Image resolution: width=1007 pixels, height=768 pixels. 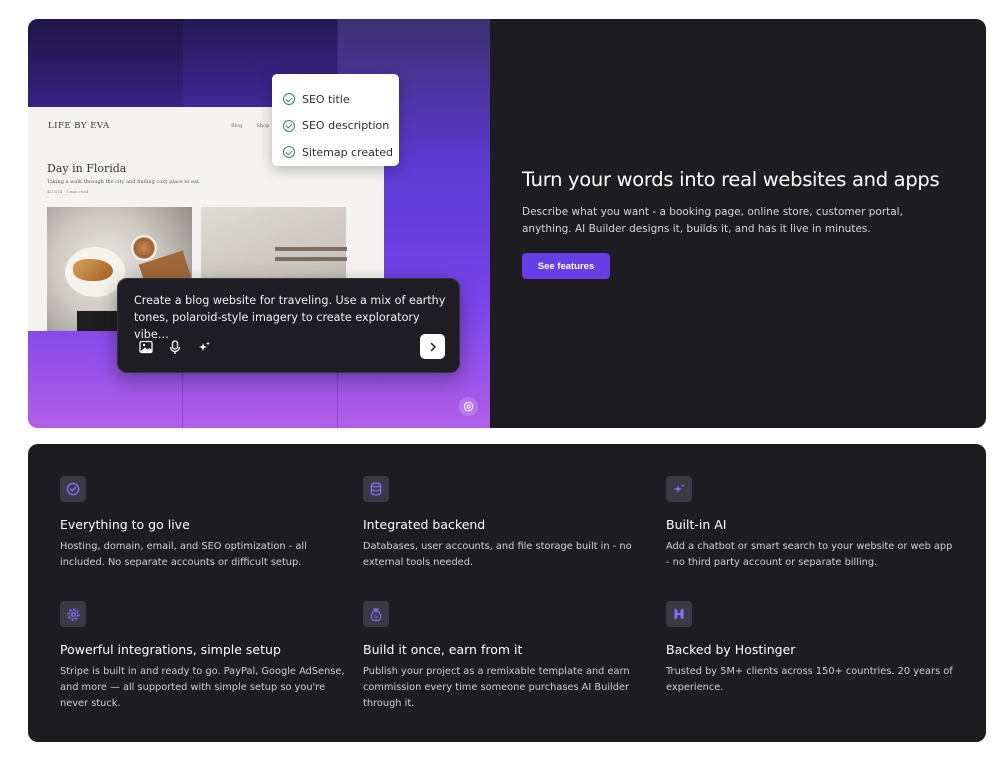 What do you see at coordinates (347, 152) in the screenshot?
I see `seo-item-label: Sitemap created` at bounding box center [347, 152].